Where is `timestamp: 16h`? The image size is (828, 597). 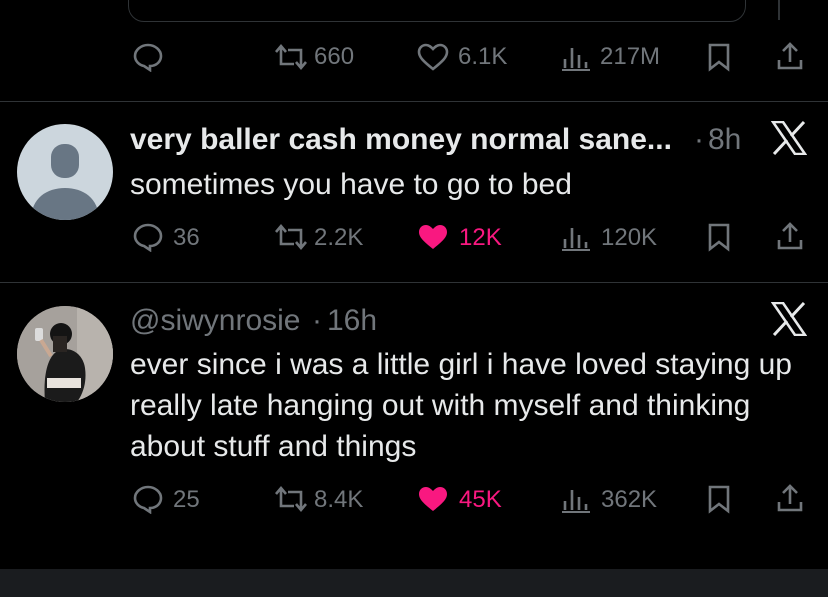
timestamp: 16h is located at coordinates (352, 321).